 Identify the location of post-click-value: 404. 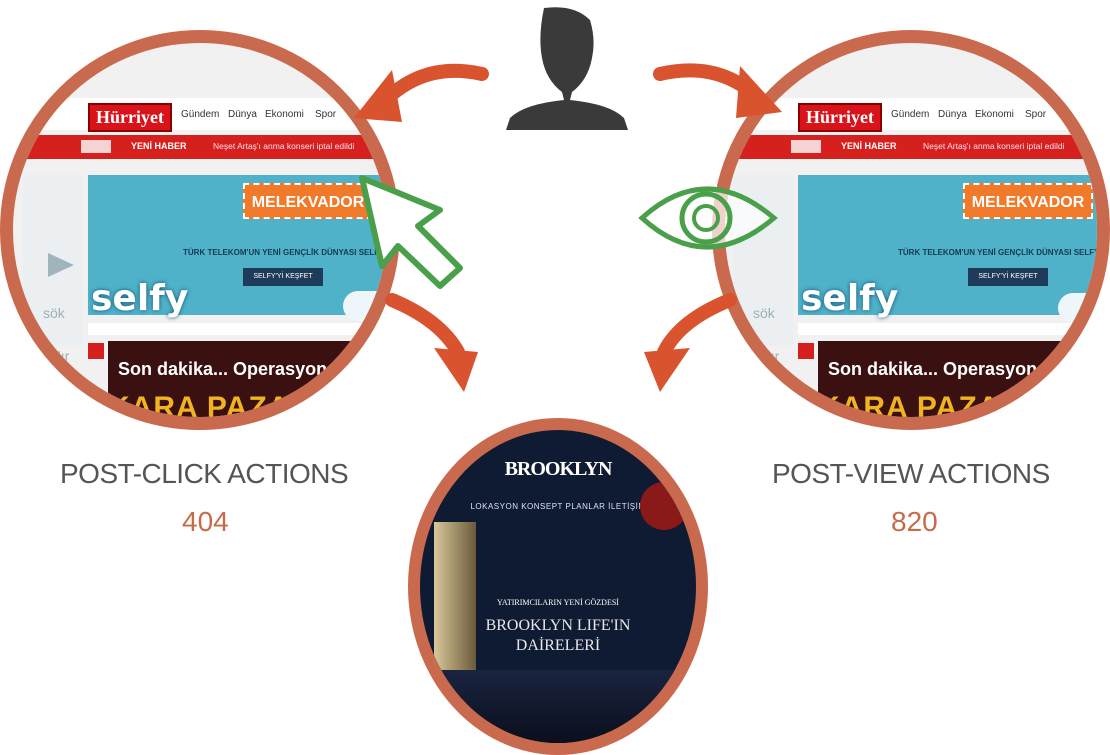
(205, 521).